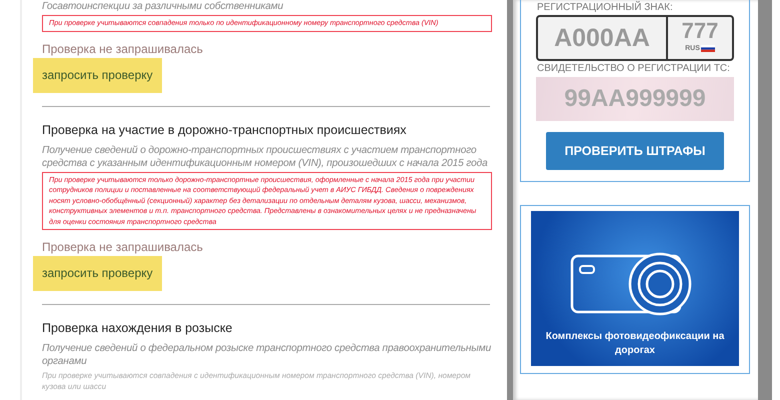  I want to click on check-fines-button: ПРОВЕРИТЬ ШТРАФЫ, so click(635, 151).